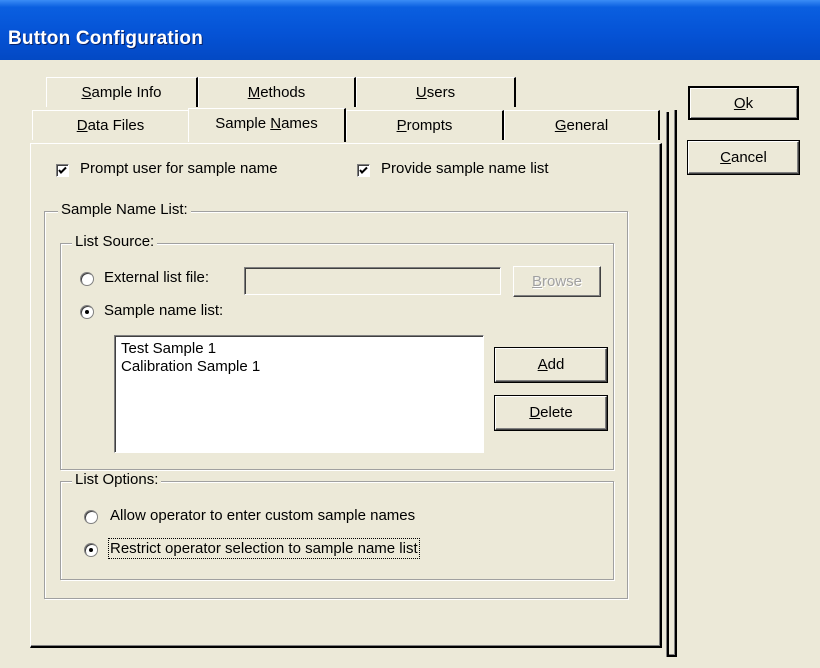 The width and height of the screenshot is (820, 668). I want to click on external-list-label: External list file:, so click(157, 277).